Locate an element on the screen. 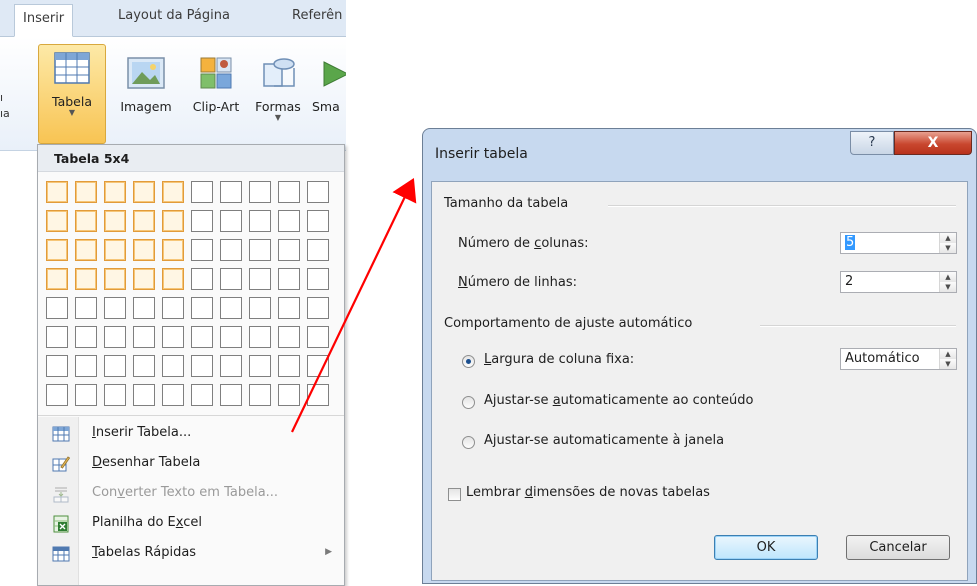 The width and height of the screenshot is (977, 586). insert-table-icon is located at coordinates (61, 434).